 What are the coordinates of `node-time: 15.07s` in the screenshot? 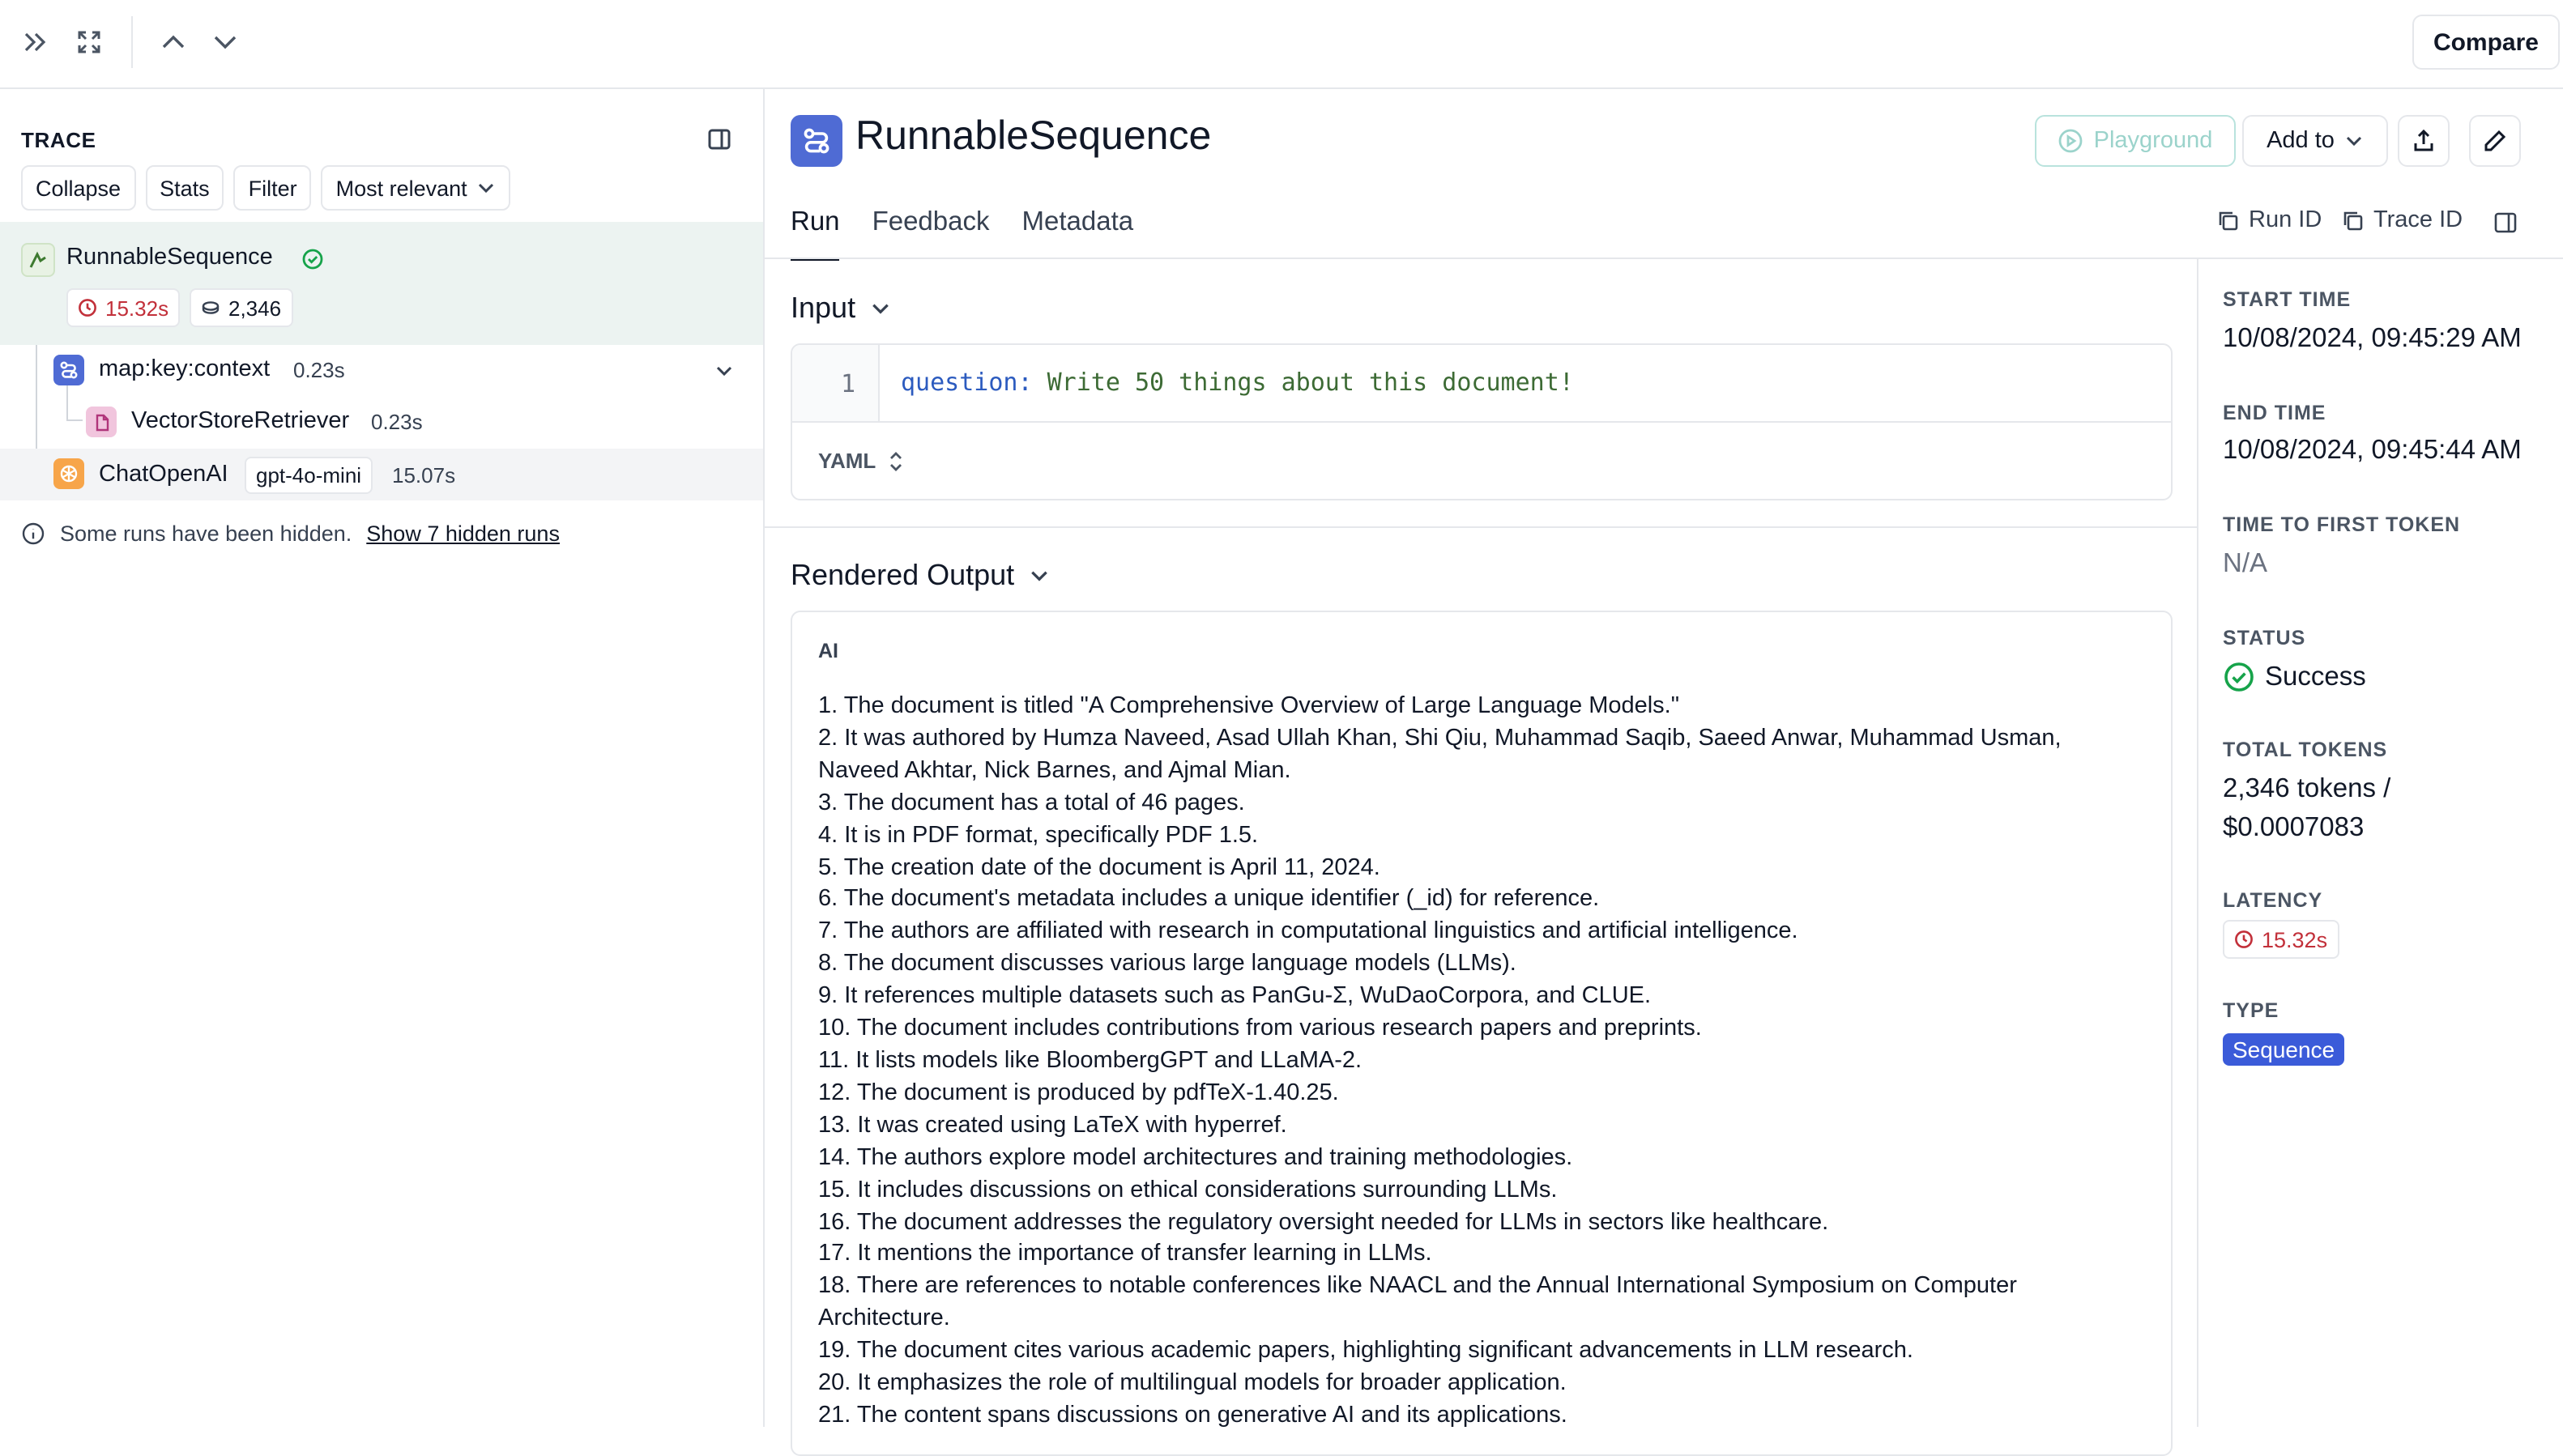 It's located at (424, 475).